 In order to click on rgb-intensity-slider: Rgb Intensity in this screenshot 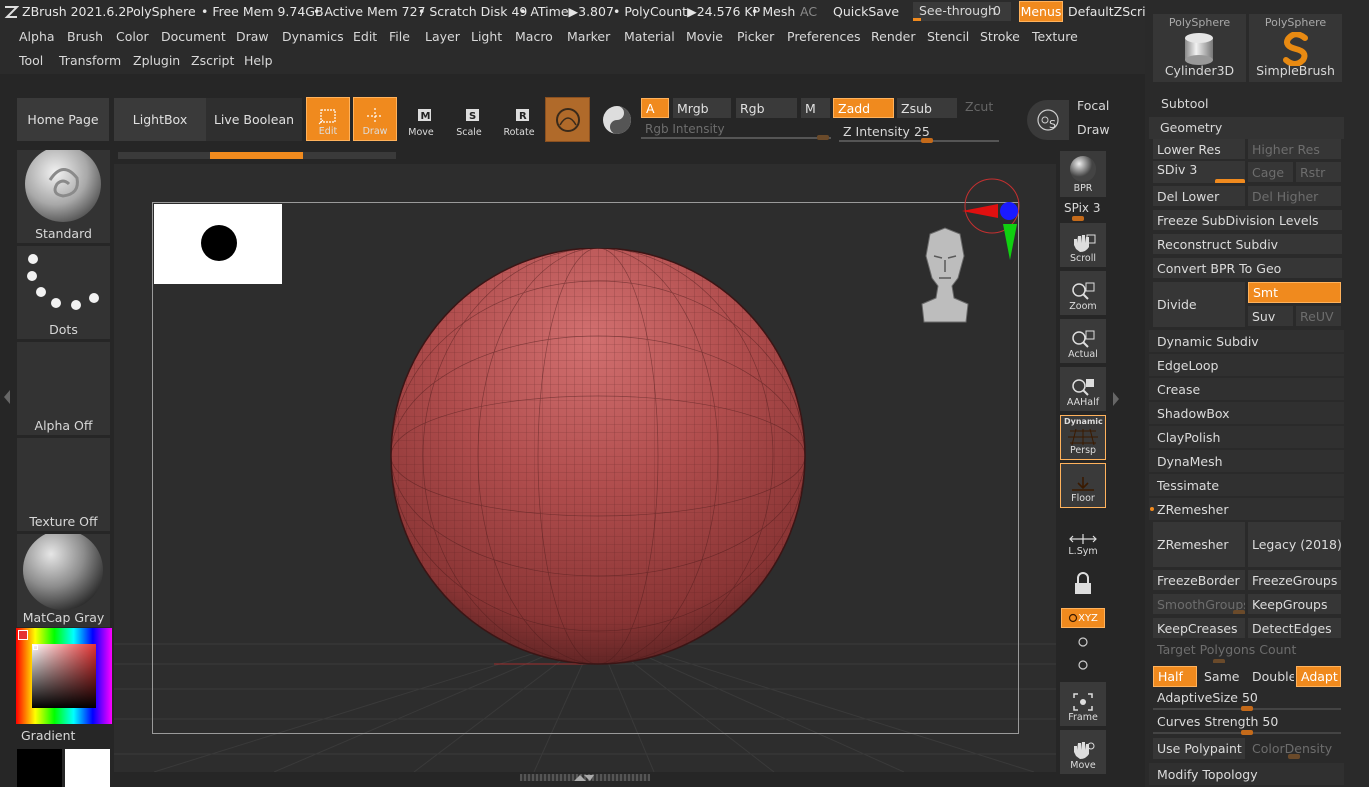, I will do `click(736, 130)`.